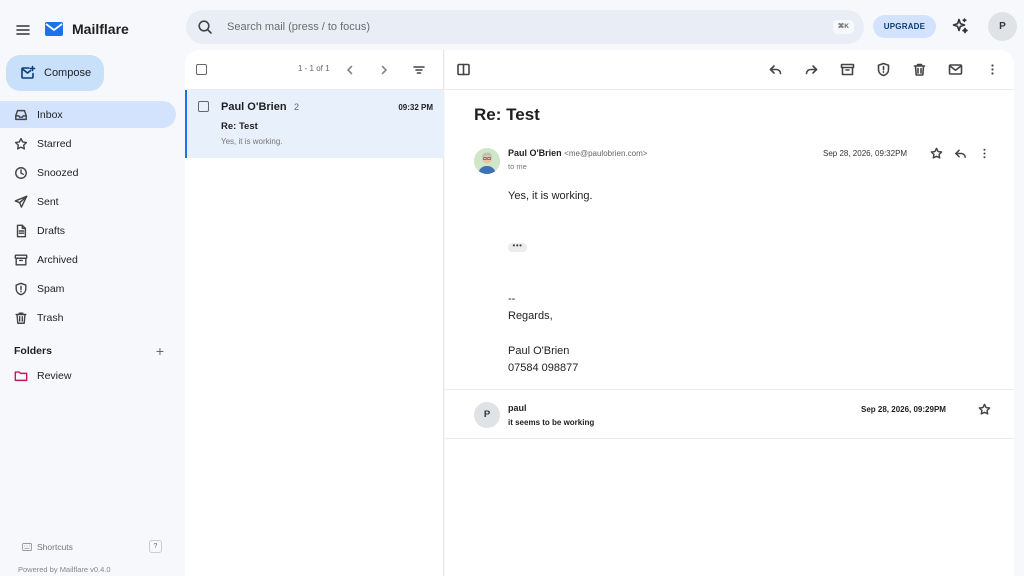 The width and height of the screenshot is (1024, 576). Describe the element at coordinates (88, 259) in the screenshot. I see `sidebar-item-archived: Archived` at that location.